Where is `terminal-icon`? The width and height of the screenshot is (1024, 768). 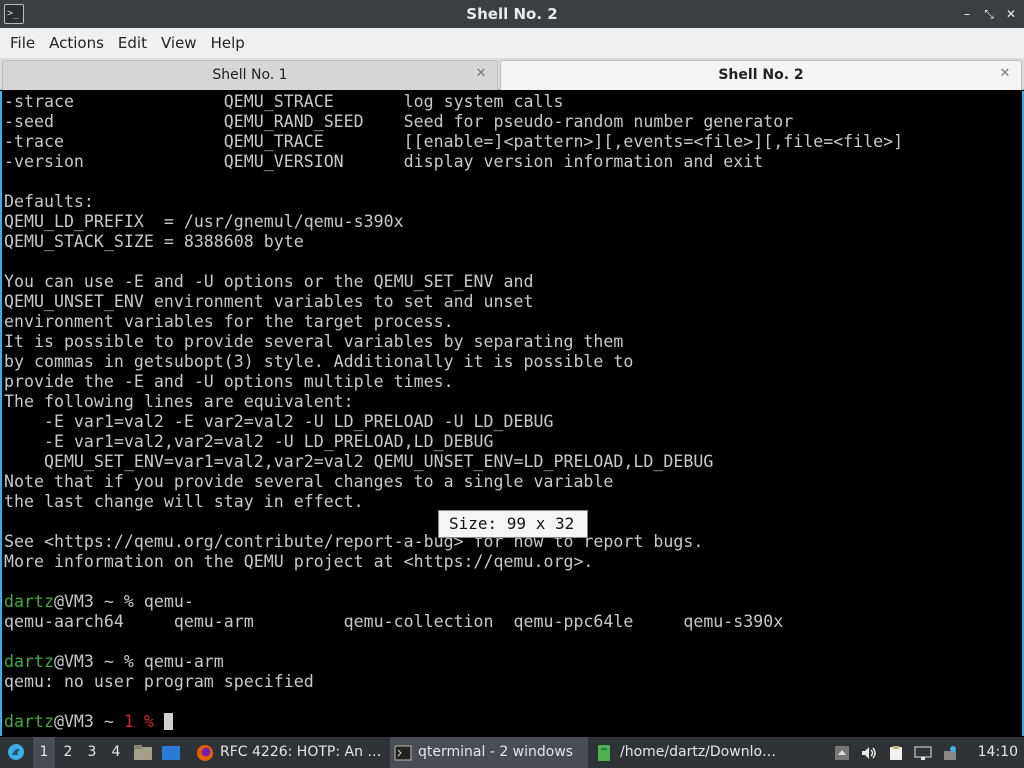 terminal-icon is located at coordinates (403, 752).